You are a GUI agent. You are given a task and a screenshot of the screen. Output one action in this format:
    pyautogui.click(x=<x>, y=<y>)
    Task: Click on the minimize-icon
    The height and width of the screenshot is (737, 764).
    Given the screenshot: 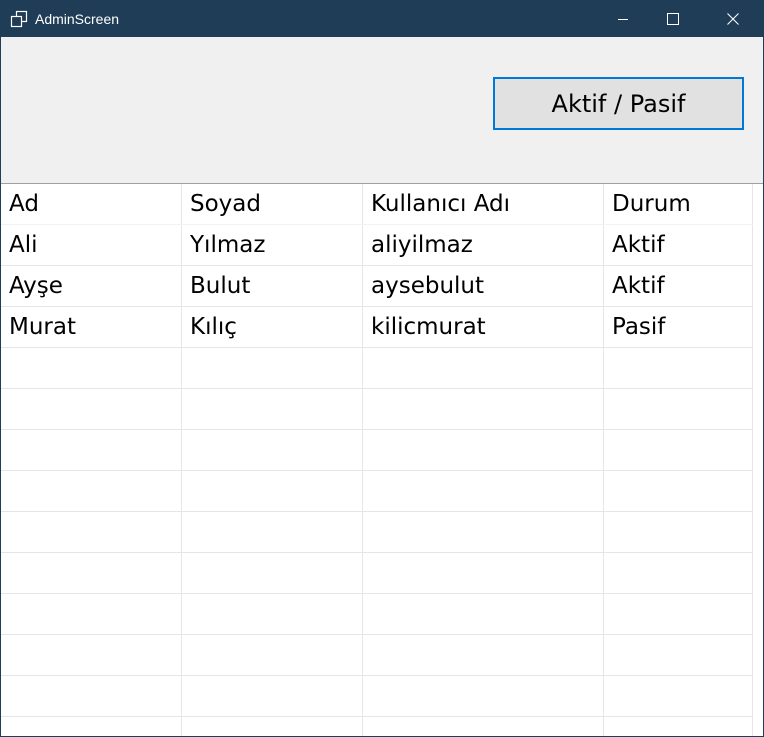 What is the action you would take?
    pyautogui.click(x=623, y=19)
    